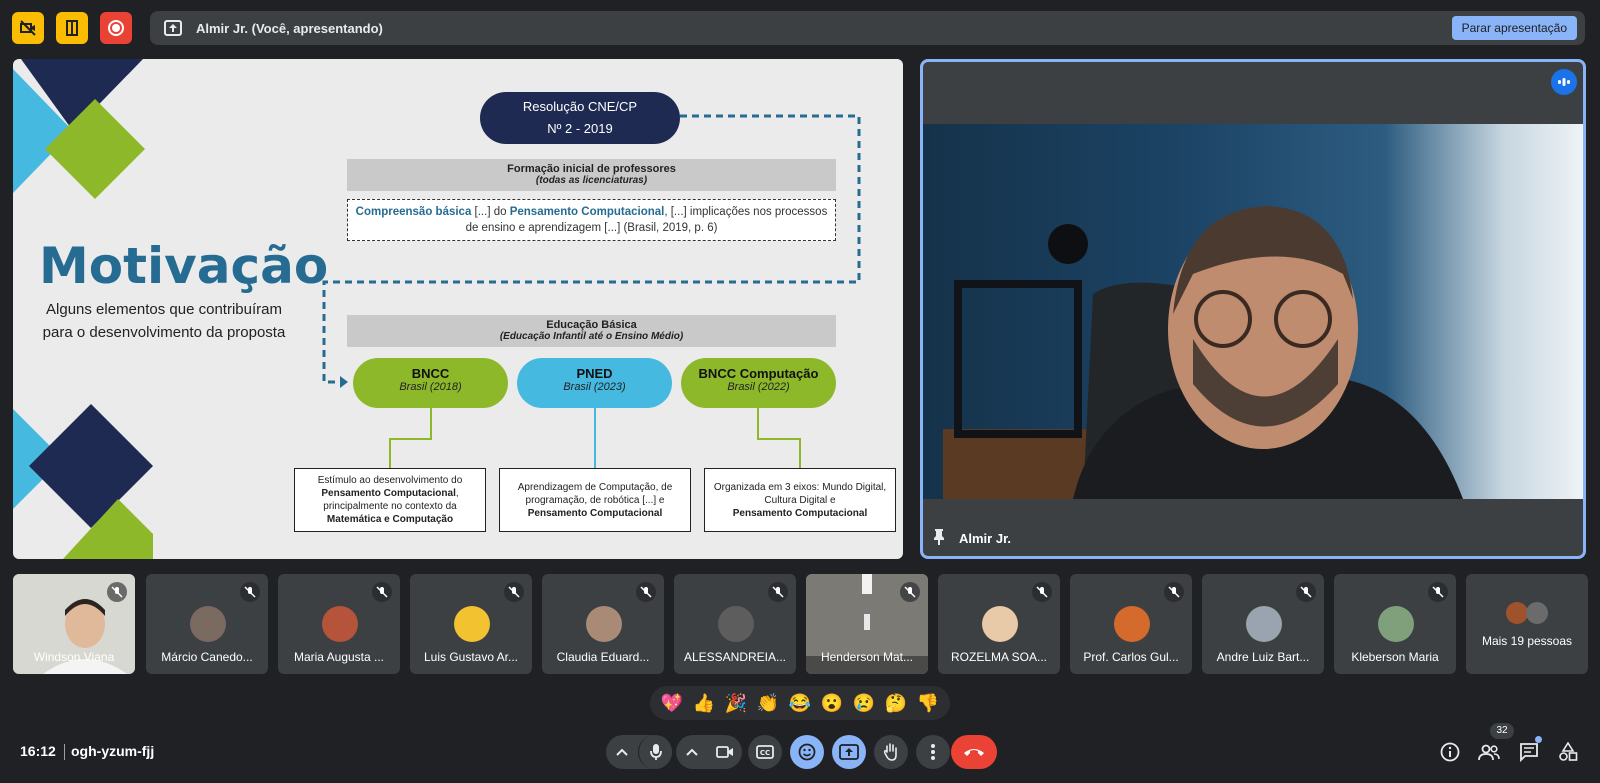 The height and width of the screenshot is (783, 1600). What do you see at coordinates (388, 493) in the screenshot?
I see `box1-bold-b: Pensamento Computacional` at bounding box center [388, 493].